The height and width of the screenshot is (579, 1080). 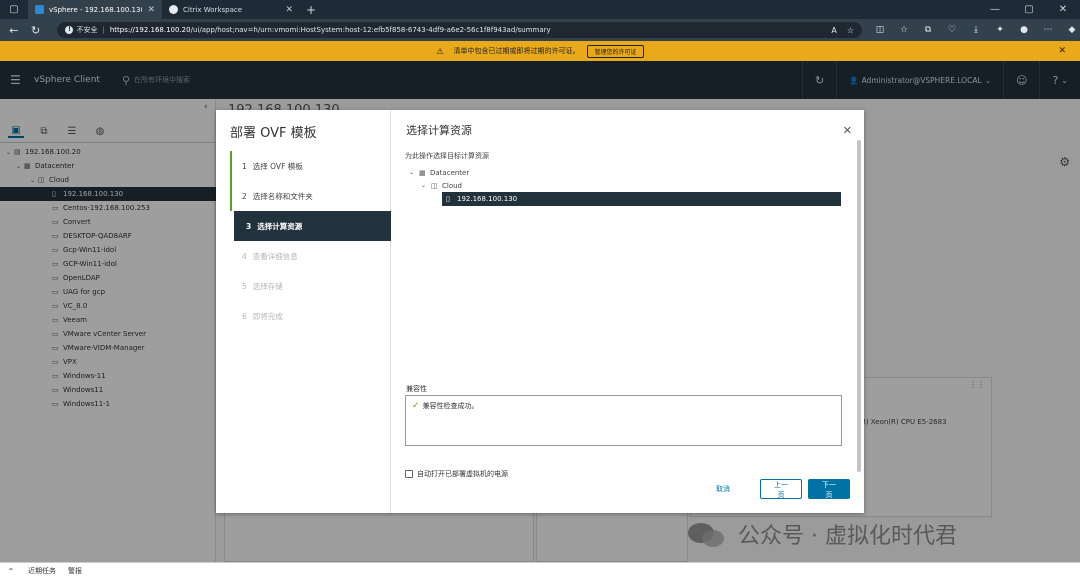 I want to click on tab-title: vSphere - 192.168.100.130 - 摘要, so click(x=96, y=9).